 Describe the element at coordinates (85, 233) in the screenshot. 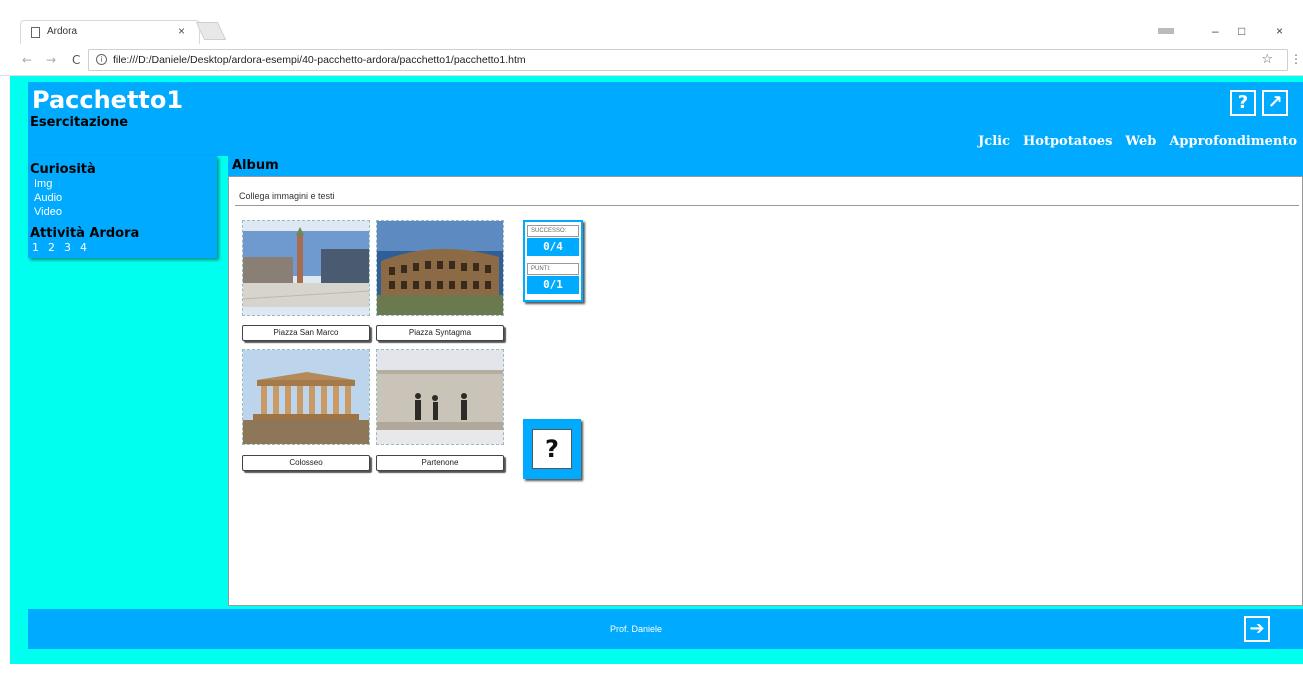

I see `sidebar-section-attivita: Attività Ardora` at that location.